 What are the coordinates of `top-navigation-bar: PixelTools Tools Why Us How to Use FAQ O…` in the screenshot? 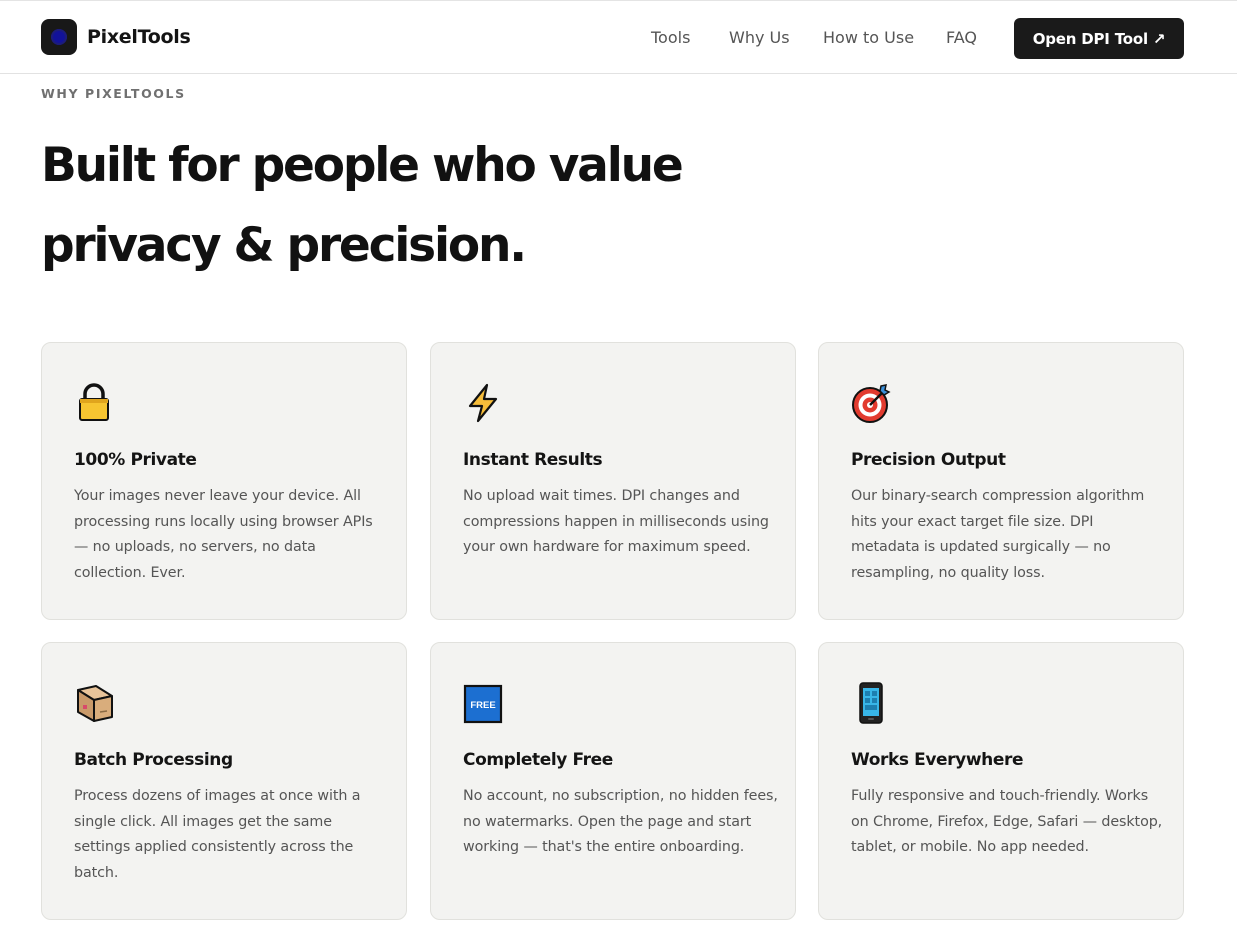 It's located at (618, 37).